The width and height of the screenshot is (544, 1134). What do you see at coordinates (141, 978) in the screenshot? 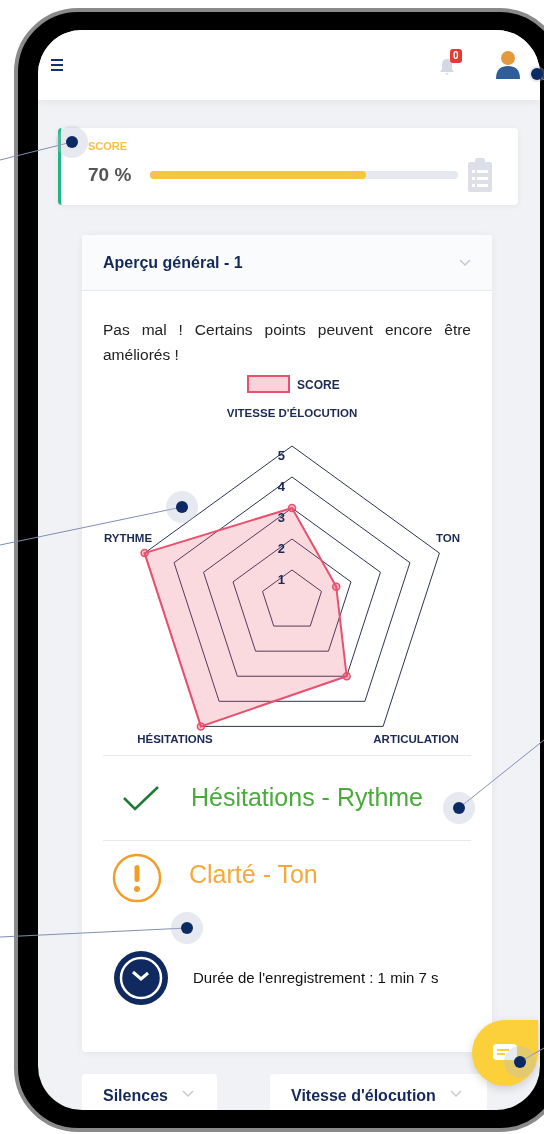
I see `clock-icon` at bounding box center [141, 978].